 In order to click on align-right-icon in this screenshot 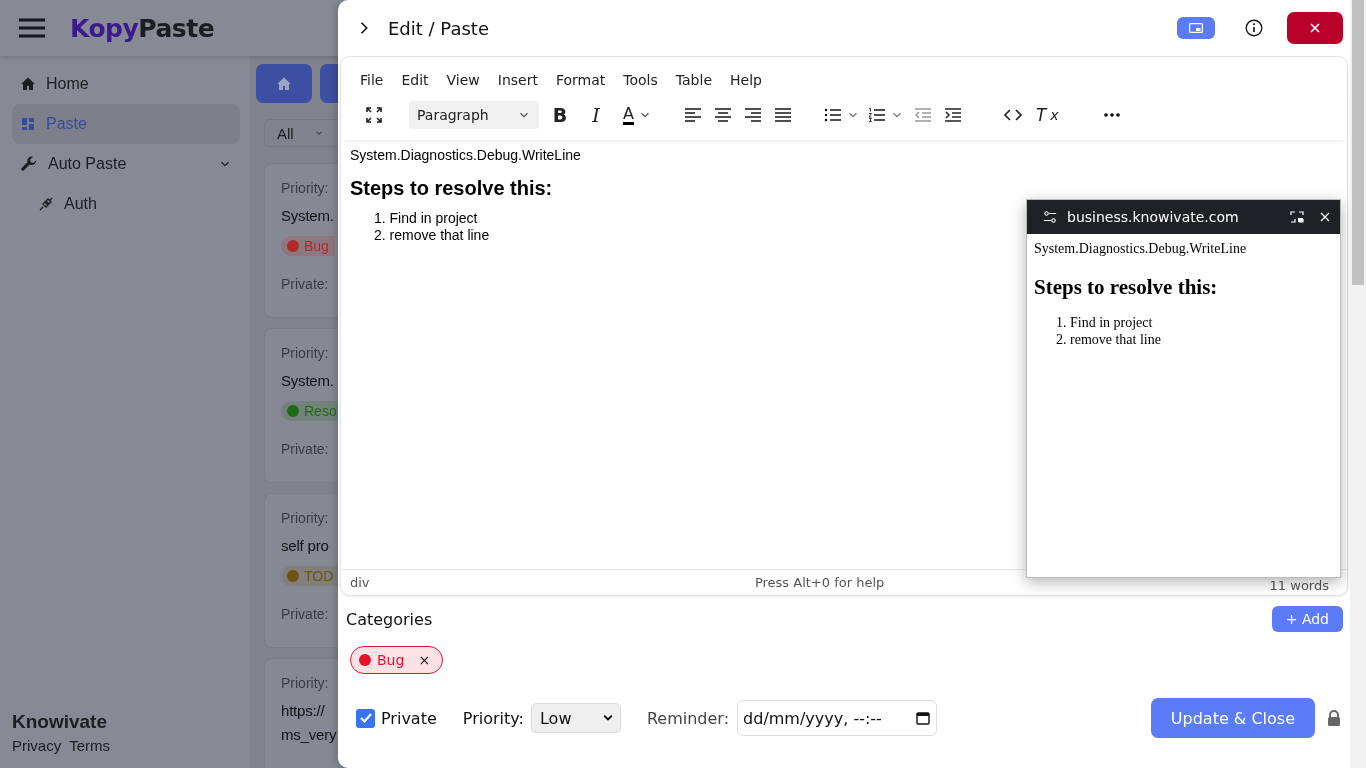, I will do `click(752, 115)`.